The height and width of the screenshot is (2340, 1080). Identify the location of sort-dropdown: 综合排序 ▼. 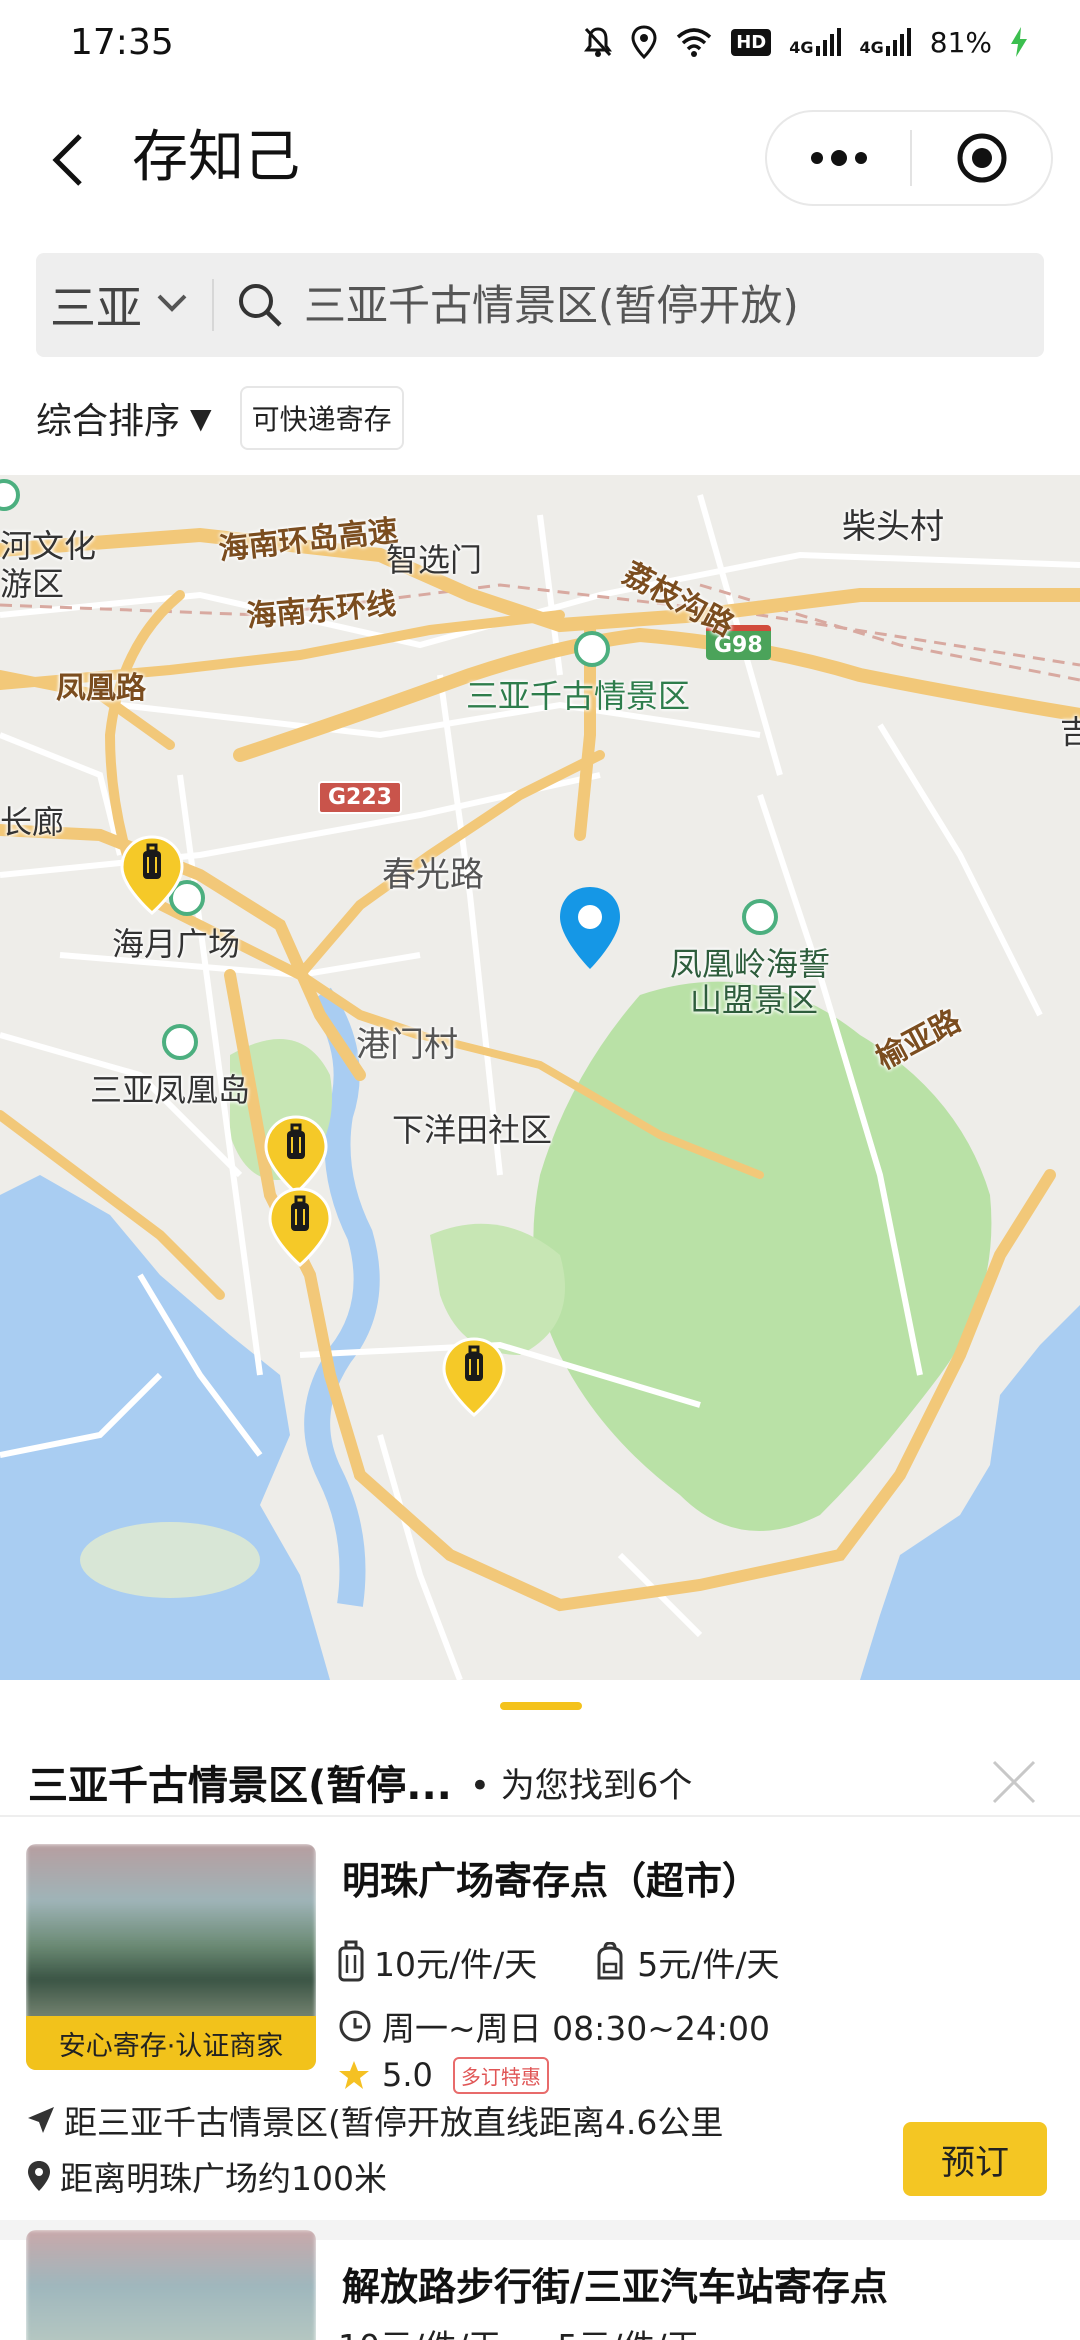
(124, 418).